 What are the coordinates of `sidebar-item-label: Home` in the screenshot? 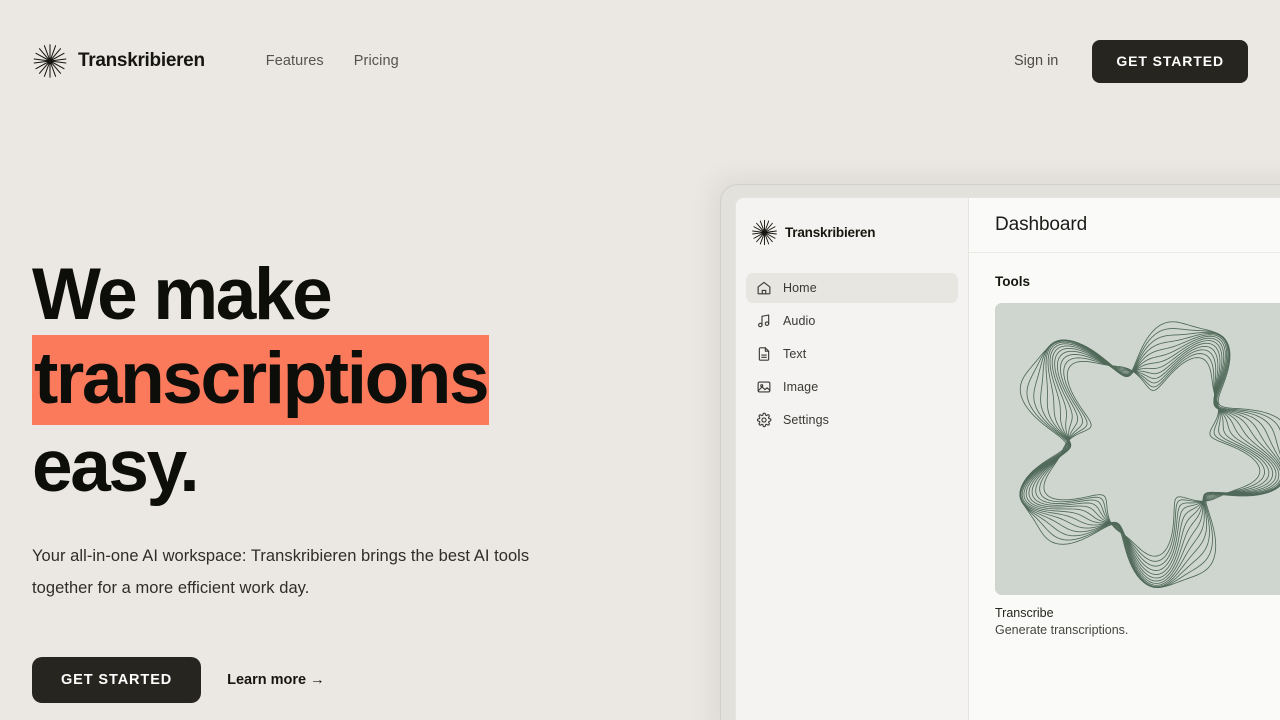 It's located at (800, 288).